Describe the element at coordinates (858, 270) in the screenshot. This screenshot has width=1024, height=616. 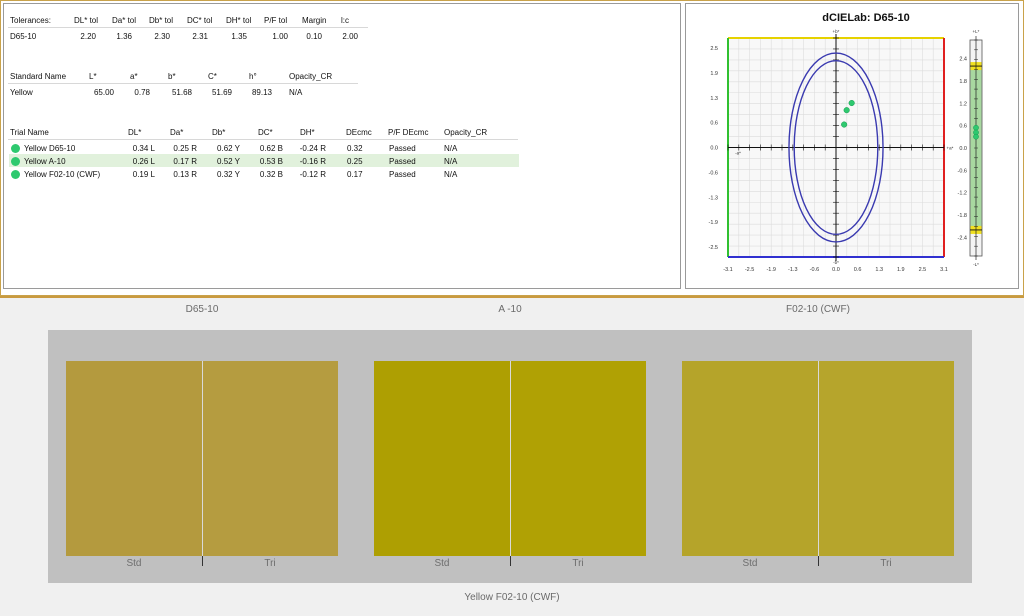
I see `x-tick-label: 0.6` at that location.